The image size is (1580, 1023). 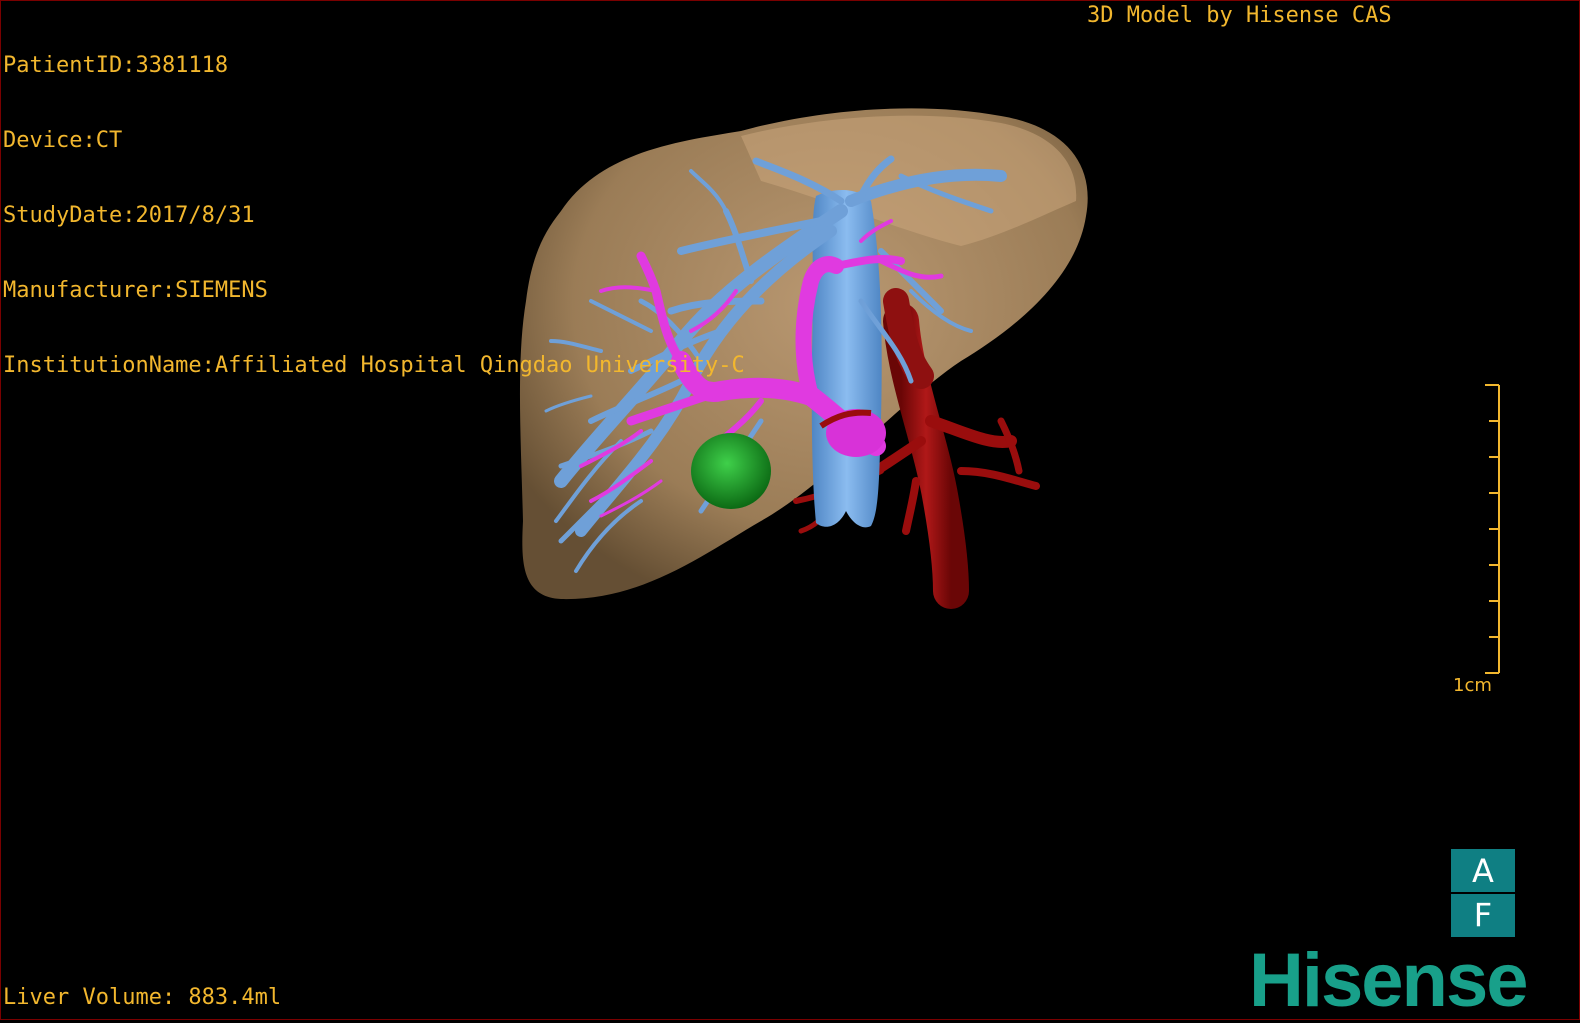 What do you see at coordinates (1492, 529) in the screenshot?
I see `scale-bar` at bounding box center [1492, 529].